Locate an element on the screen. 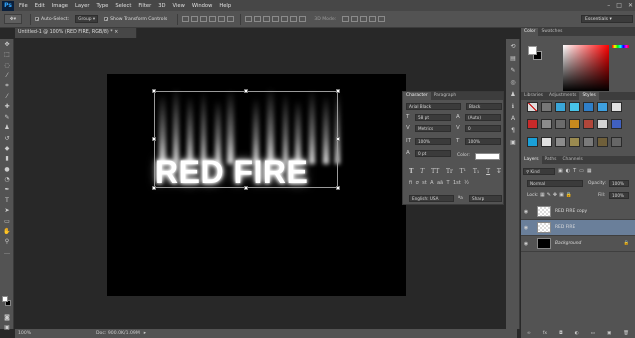 The height and width of the screenshot is (338, 635). adjustment-icon: ◐ is located at coordinates (577, 334).